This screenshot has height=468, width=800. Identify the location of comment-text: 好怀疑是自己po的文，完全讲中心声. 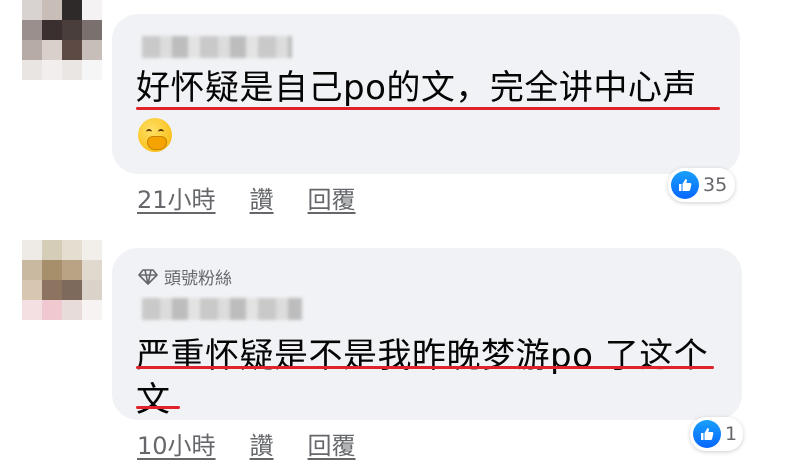
(416, 88).